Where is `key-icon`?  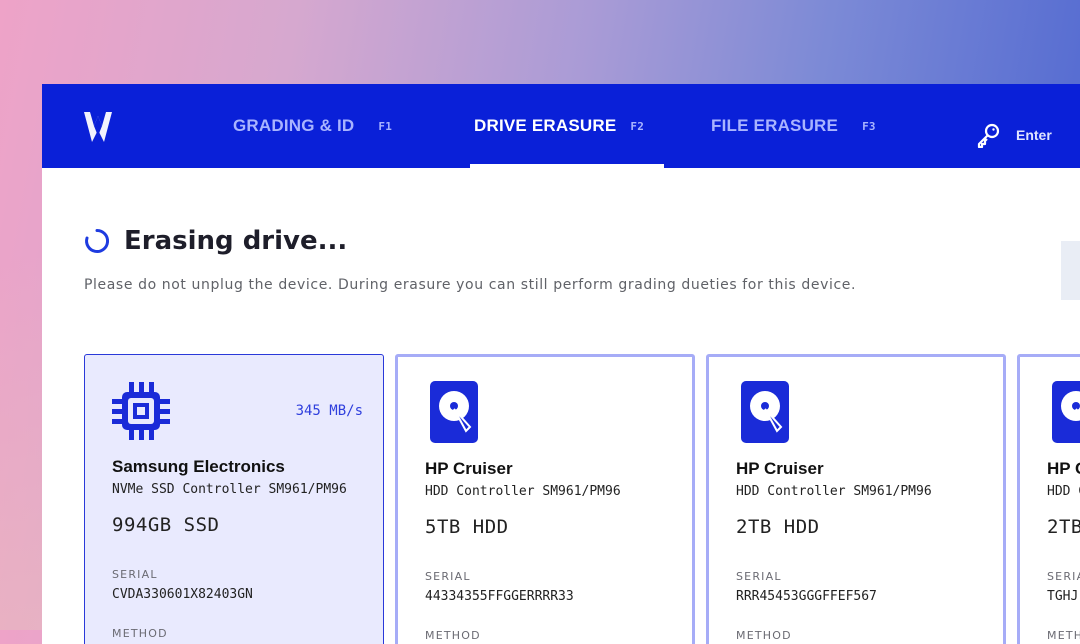
key-icon is located at coordinates (988, 135).